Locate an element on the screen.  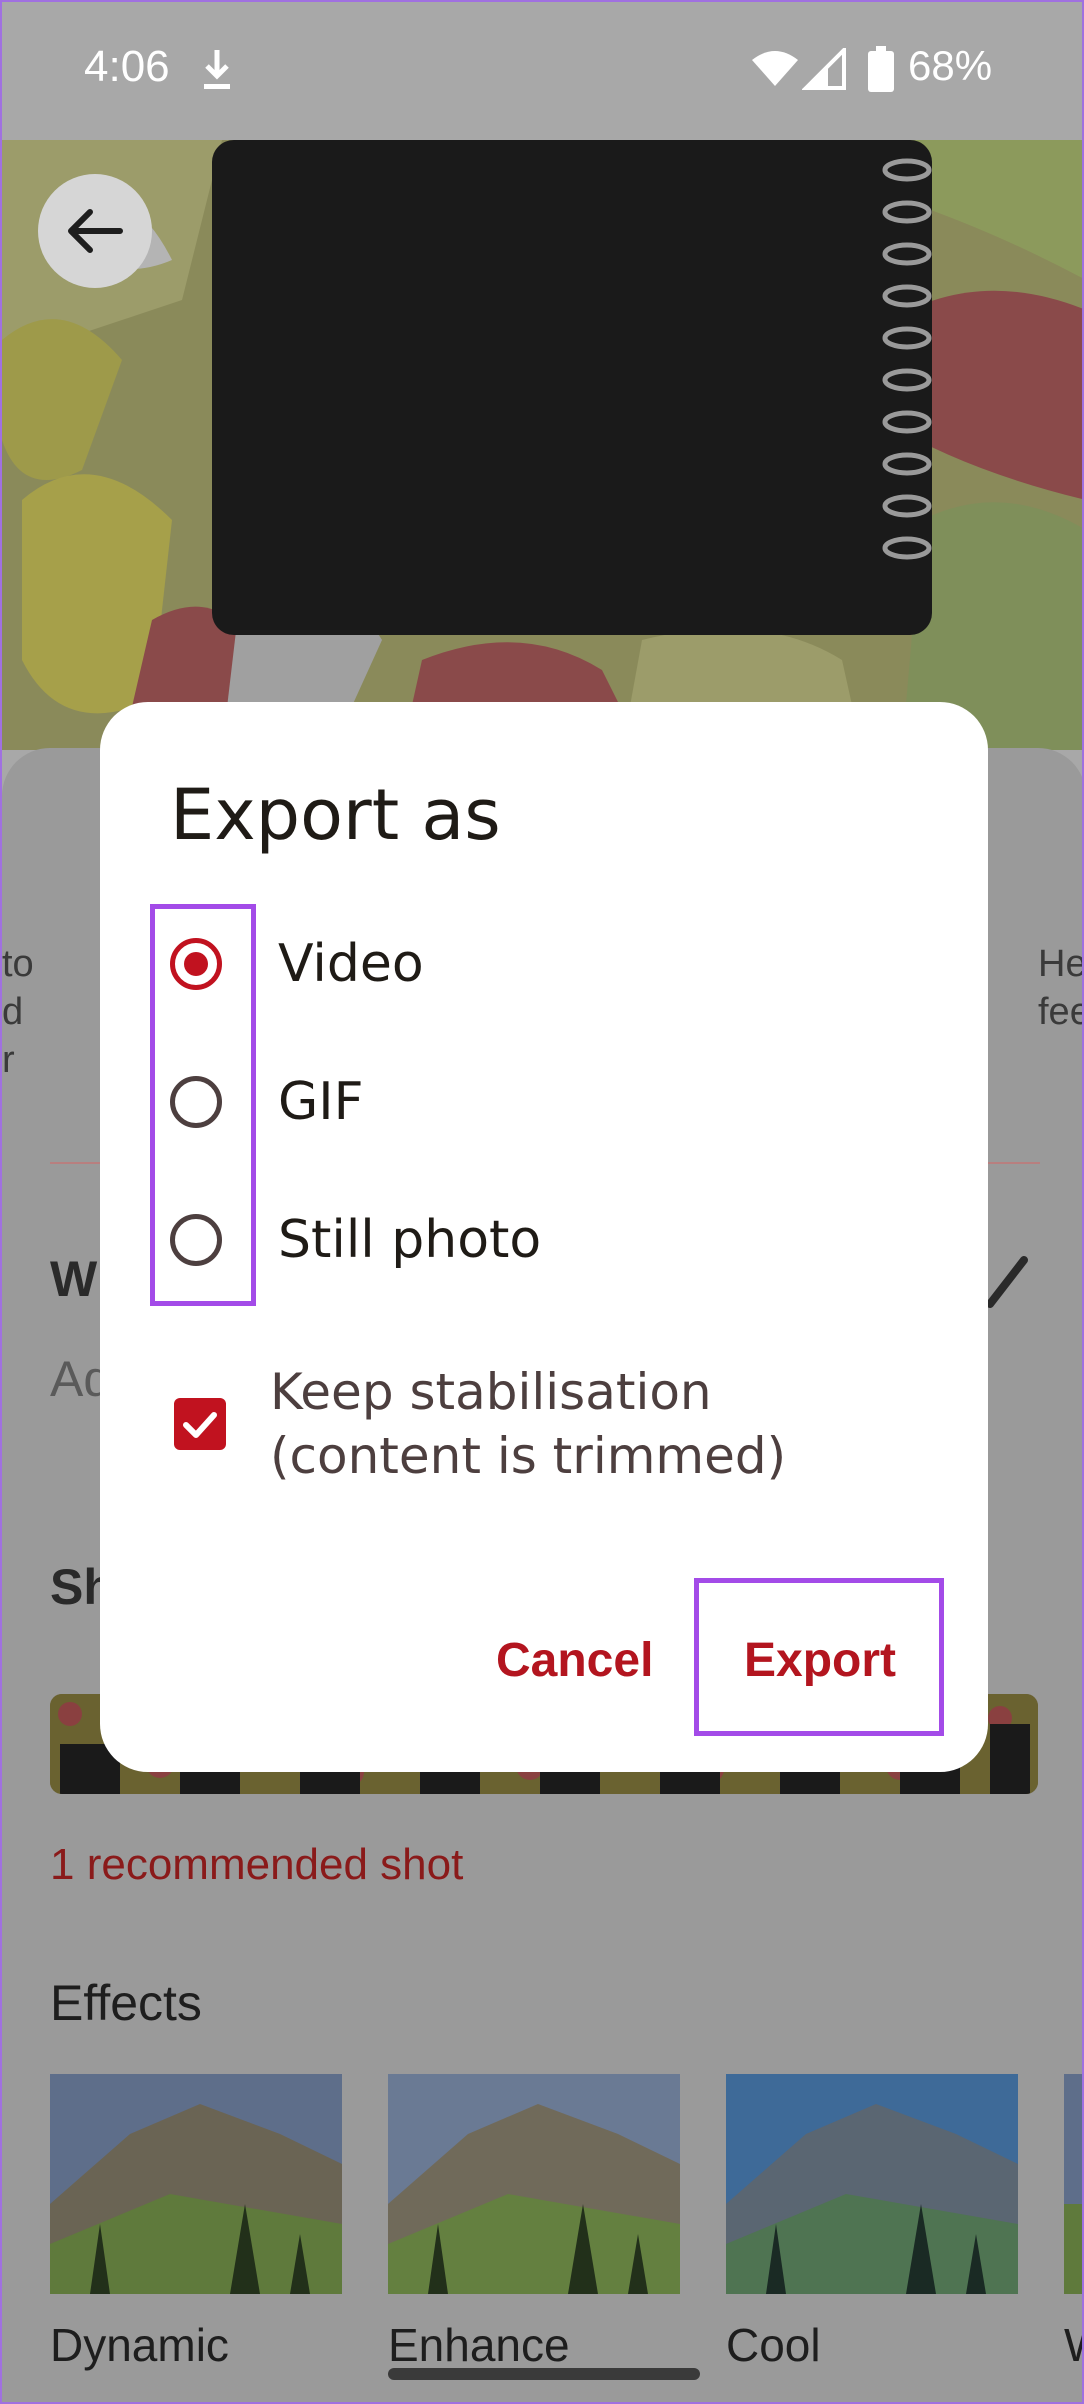
arrow-left-icon is located at coordinates (95, 231).